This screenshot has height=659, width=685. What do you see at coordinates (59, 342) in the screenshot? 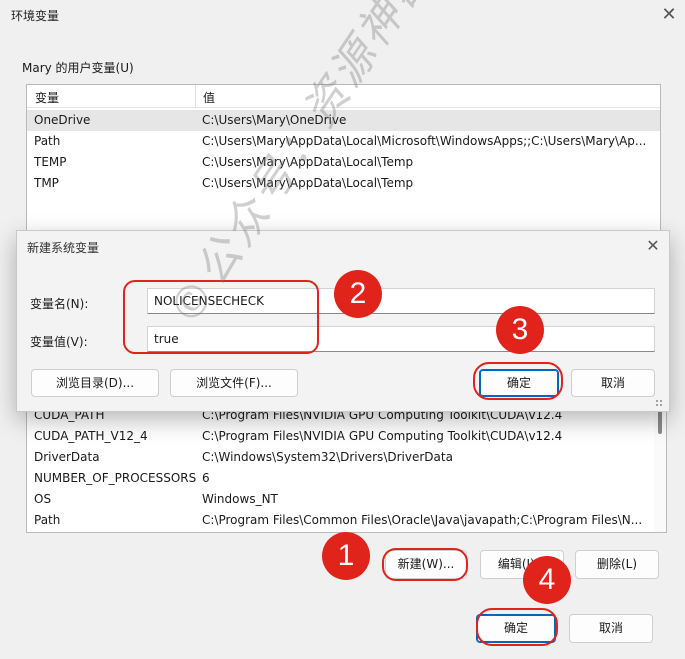
I see `variable-value-label: 变量值(V):` at bounding box center [59, 342].